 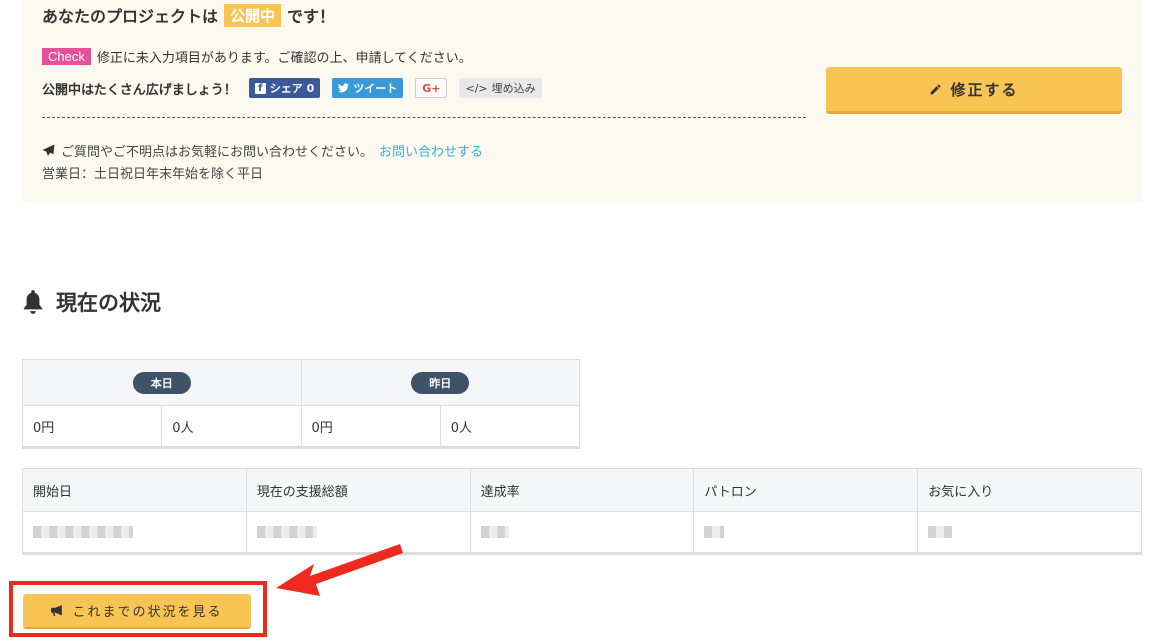 I want to click on yesterday-header-cell: 昨日, so click(x=440, y=382).